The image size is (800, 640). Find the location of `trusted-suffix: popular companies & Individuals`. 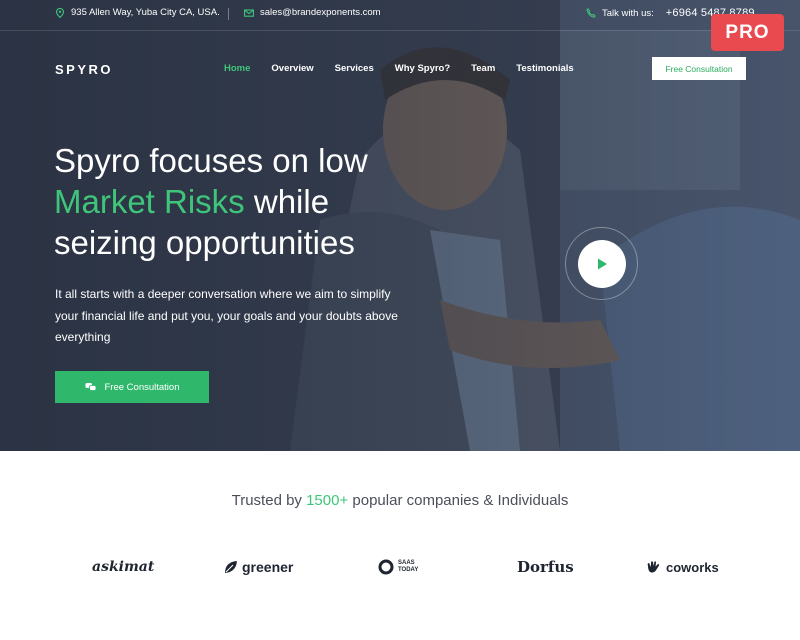

trusted-suffix: popular companies & Individuals is located at coordinates (458, 500).